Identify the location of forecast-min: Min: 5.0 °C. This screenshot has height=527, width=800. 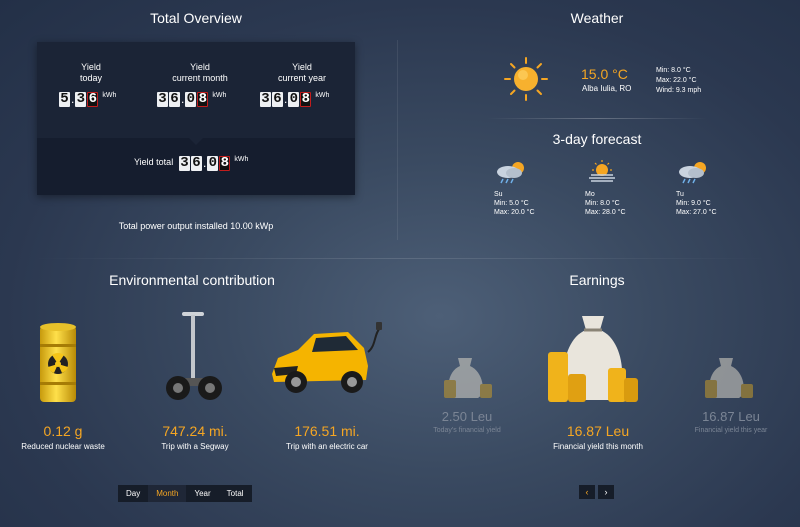
(511, 203).